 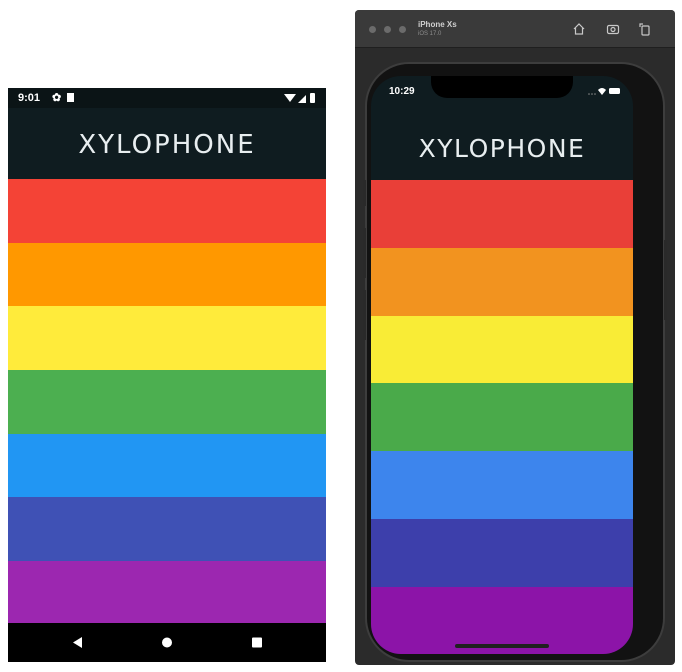 I want to click on side-power-button, so click(x=665, y=280).